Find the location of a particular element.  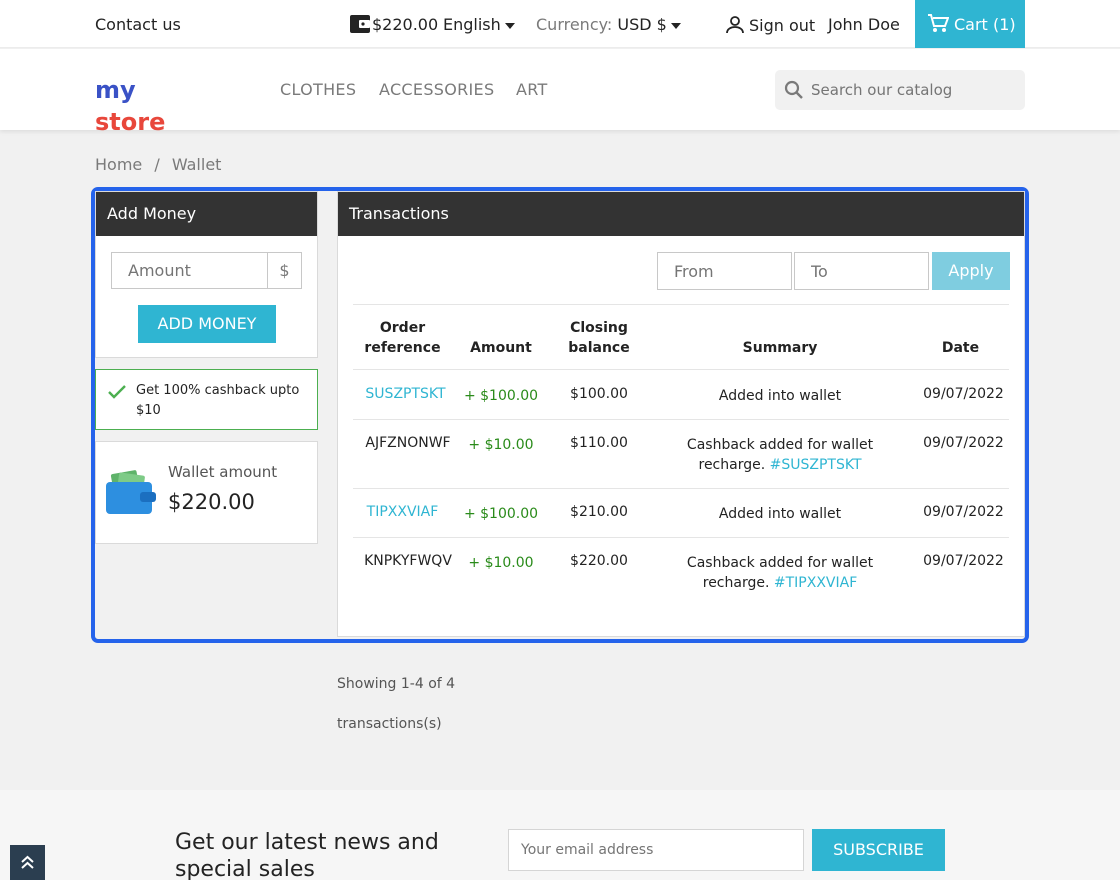

to-date-input is located at coordinates (861, 271).